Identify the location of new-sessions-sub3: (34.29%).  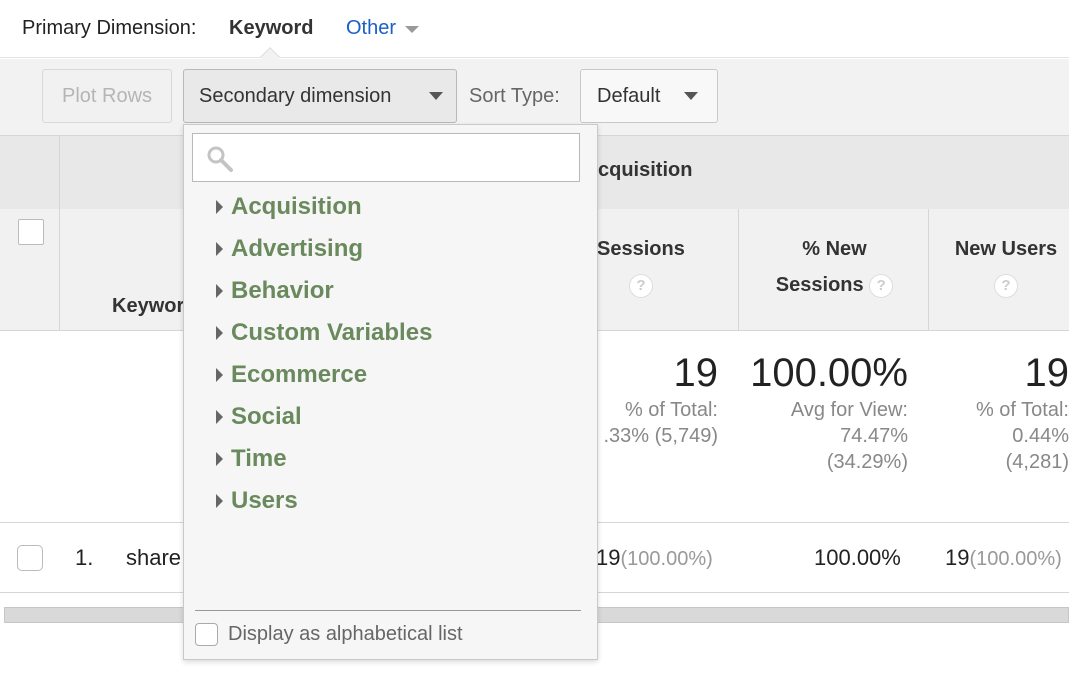
(867, 462).